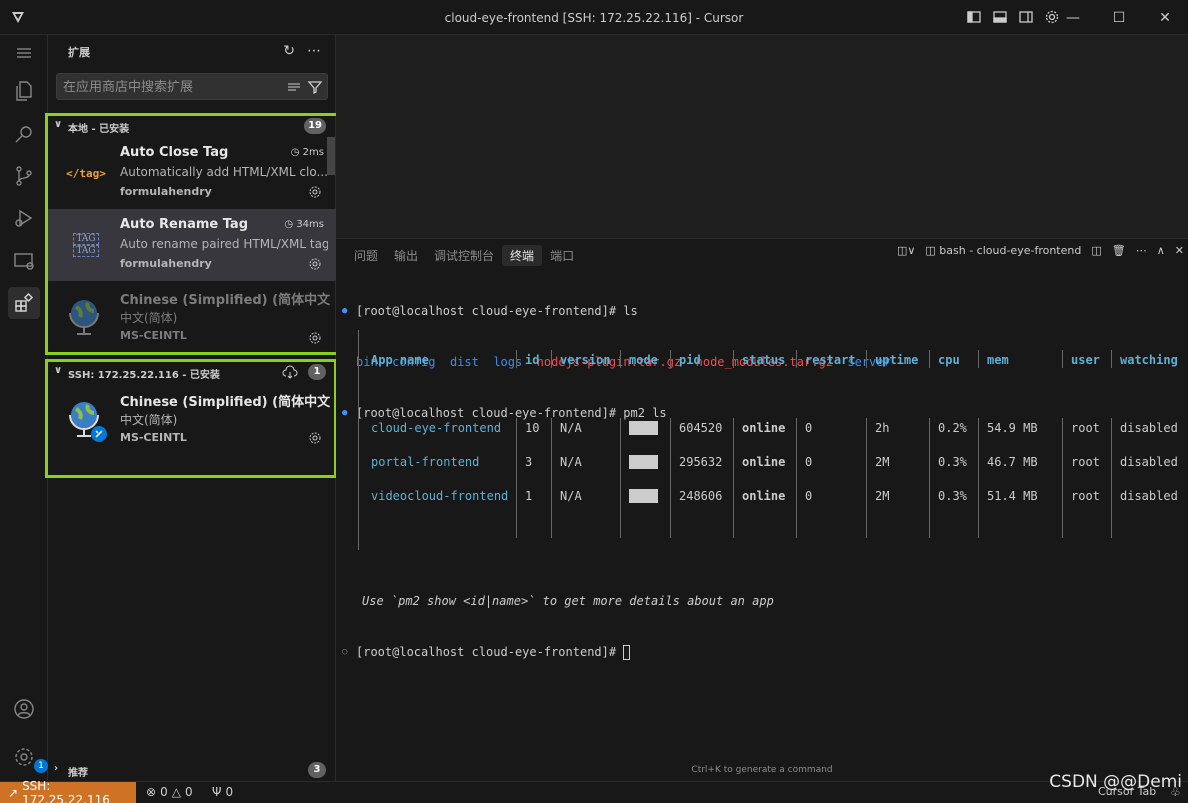  What do you see at coordinates (882, 496) in the screenshot?
I see `table-cell: 2M` at bounding box center [882, 496].